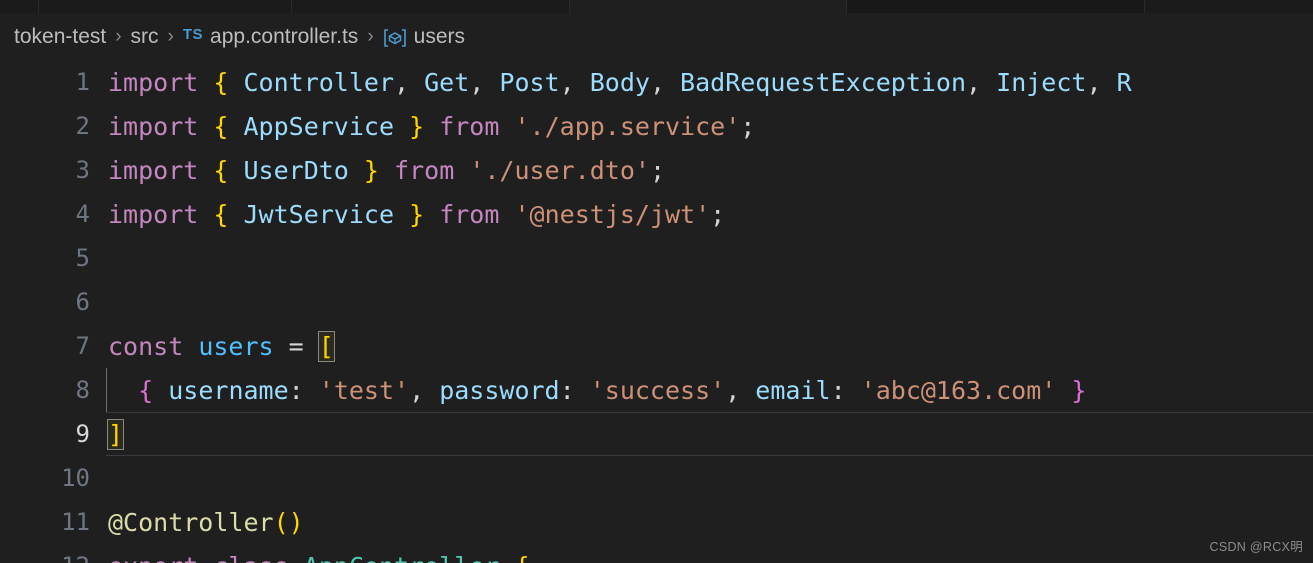  Describe the element at coordinates (82, 126) in the screenshot. I see `line-number: 2` at that location.